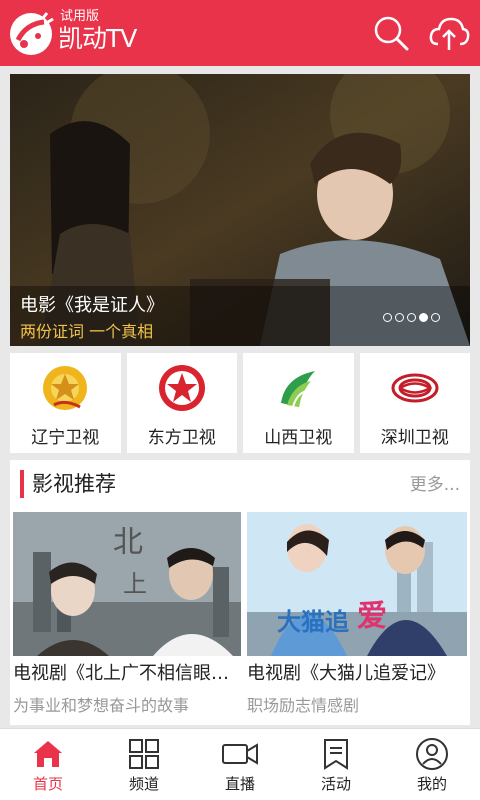 This screenshot has width=480, height=800. What do you see at coordinates (335, 784) in the screenshot?
I see `nav-label: 活动` at bounding box center [335, 784].